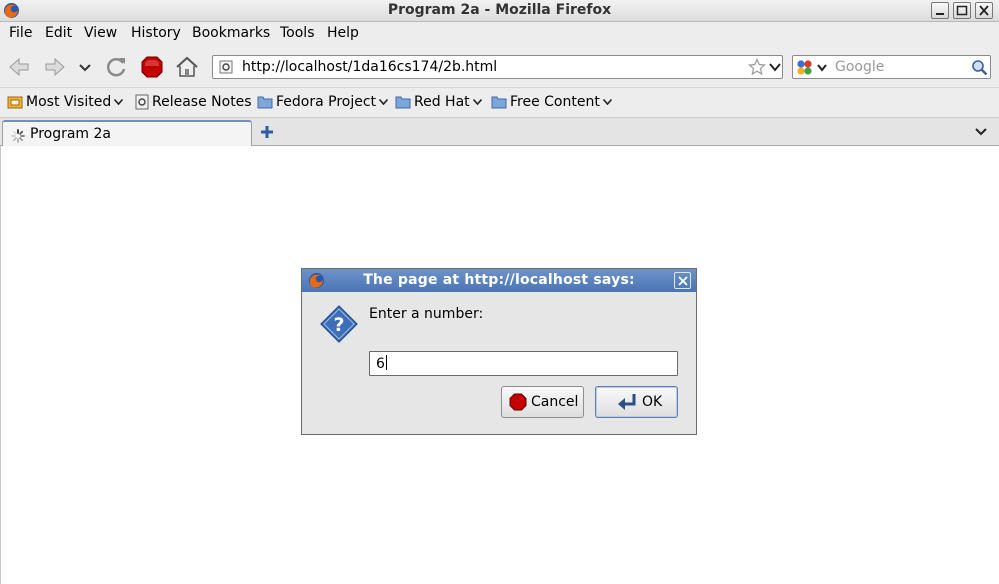  What do you see at coordinates (297, 33) in the screenshot?
I see `menu-tools: Tools` at bounding box center [297, 33].